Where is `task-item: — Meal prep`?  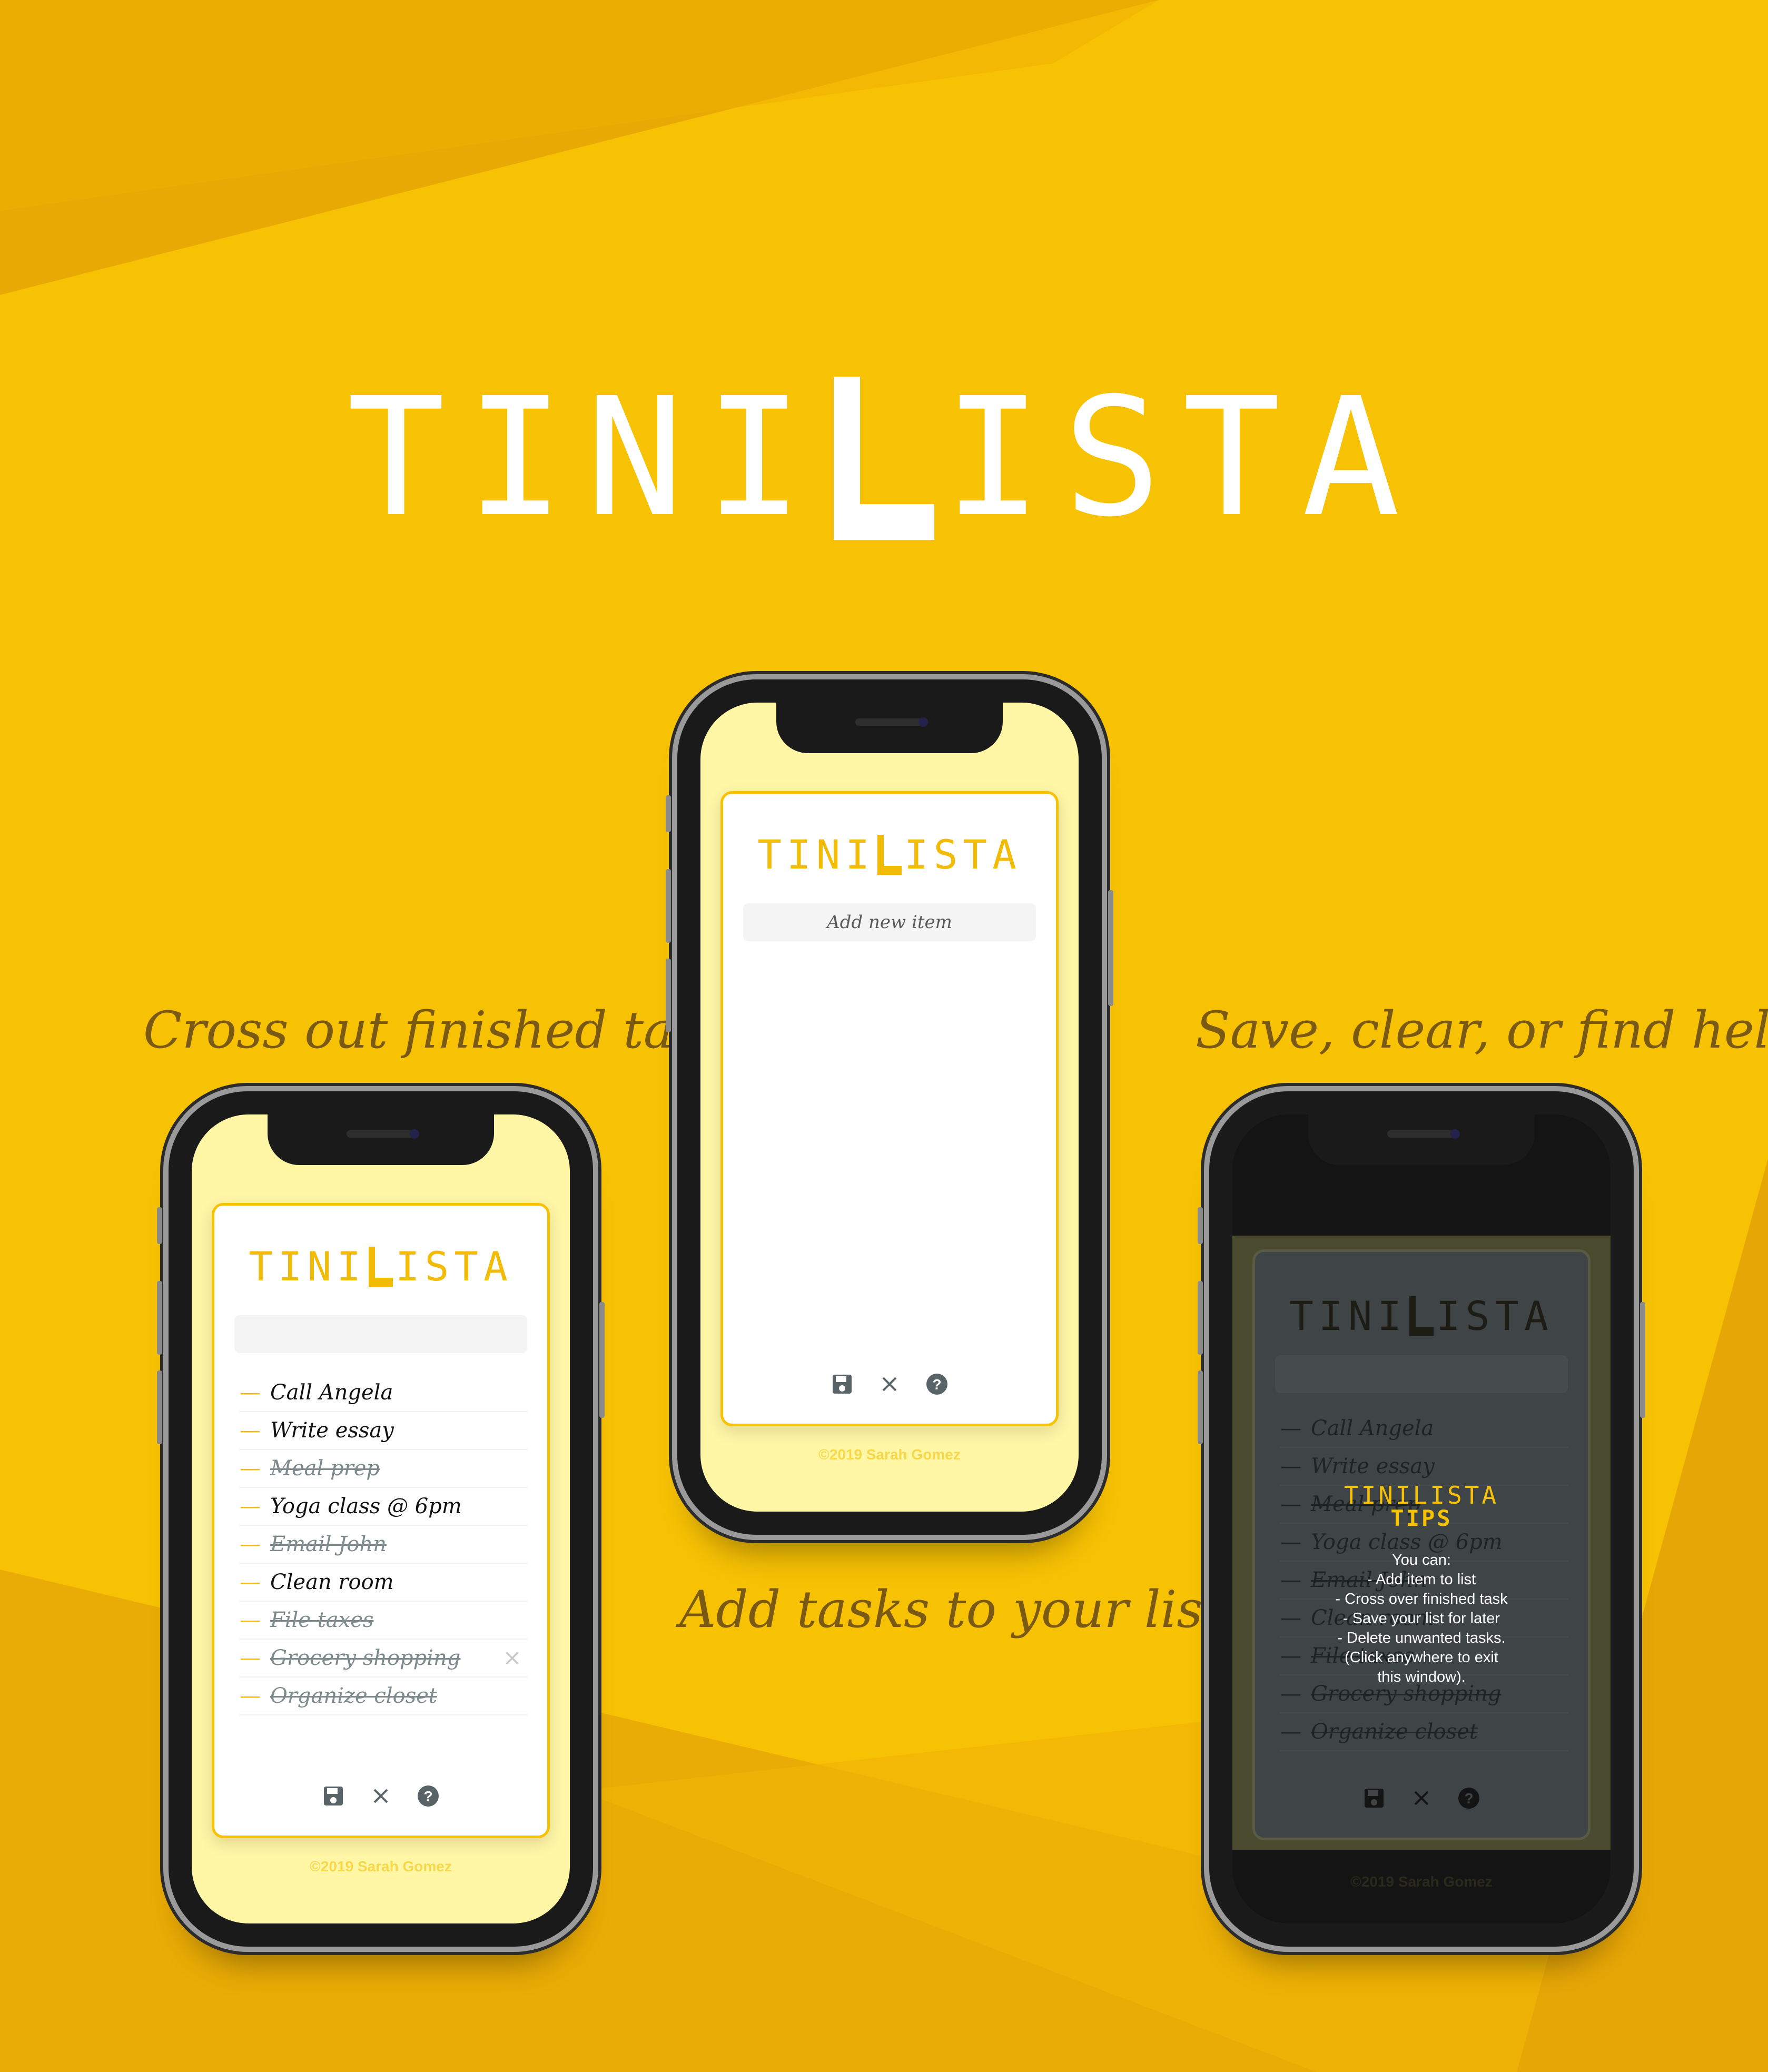
task-item: — Meal prep is located at coordinates (383, 1469).